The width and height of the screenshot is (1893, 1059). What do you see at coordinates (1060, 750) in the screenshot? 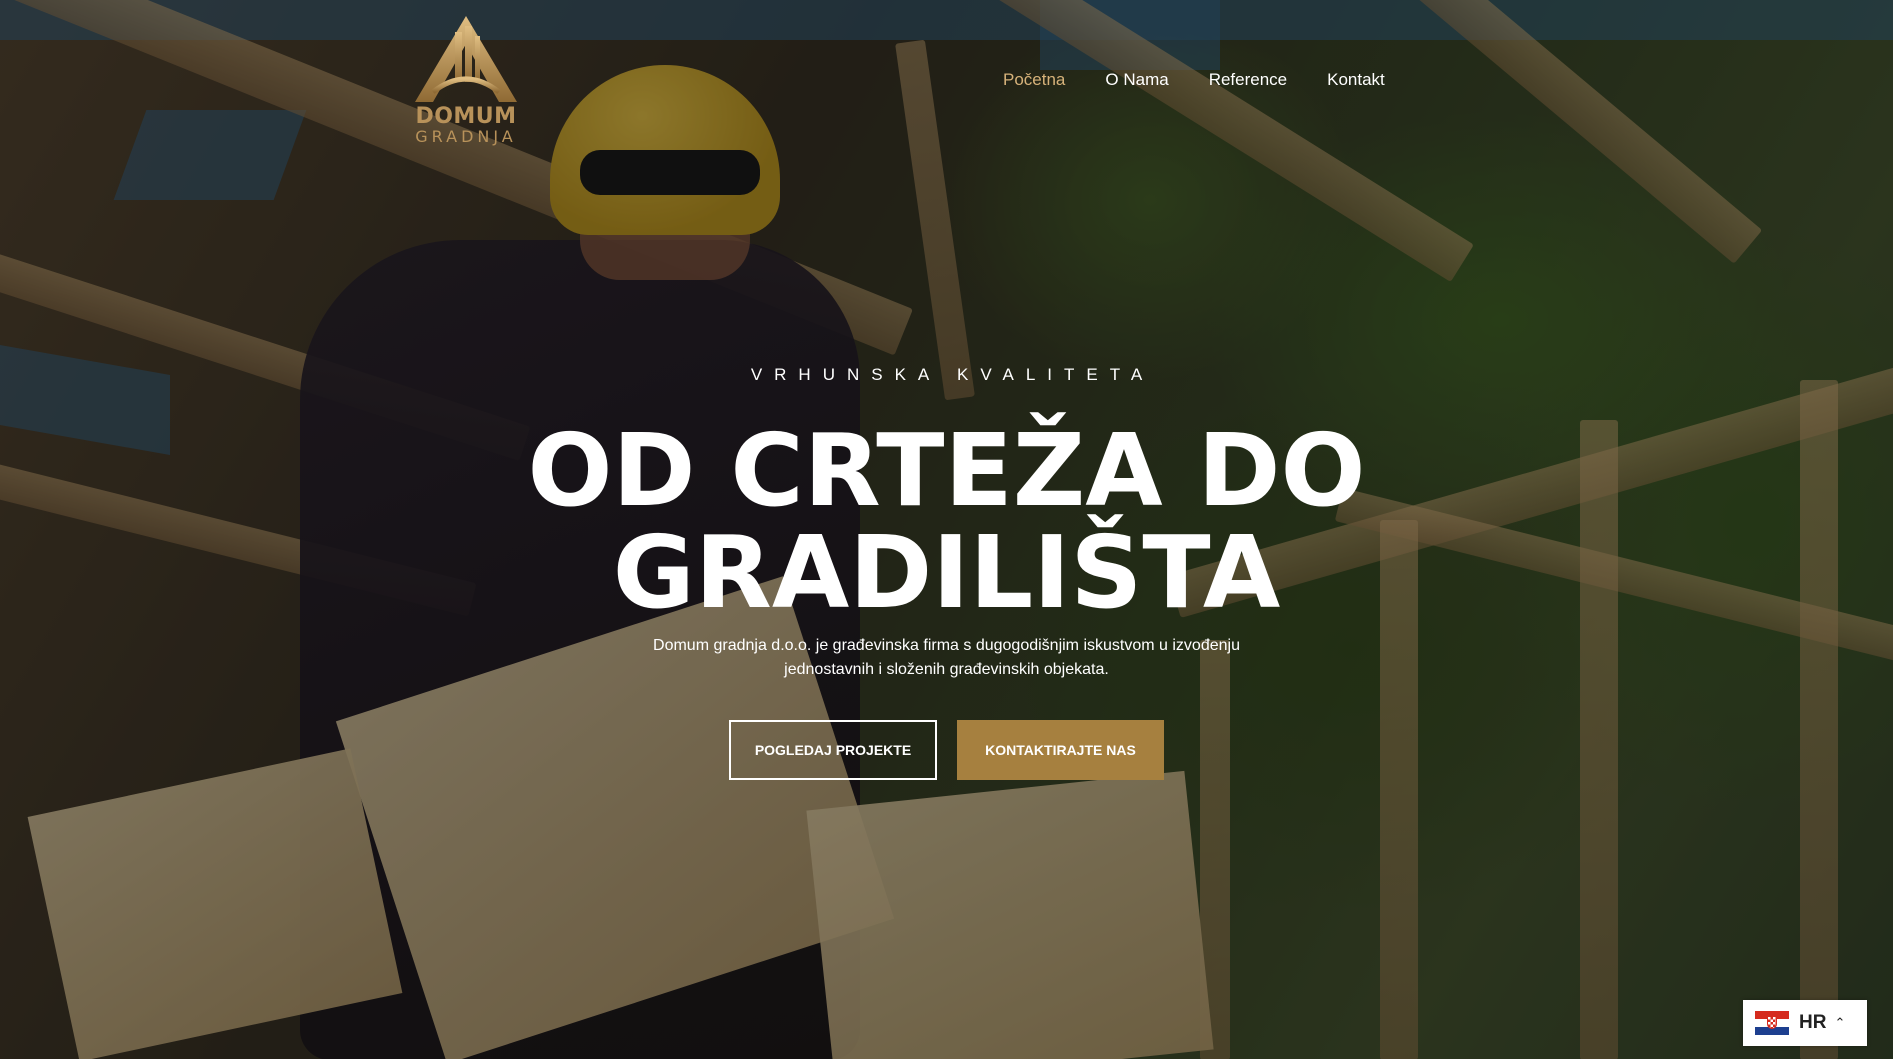
I see `contact-us-button: KONTAKTIRAJTE NAS` at bounding box center [1060, 750].